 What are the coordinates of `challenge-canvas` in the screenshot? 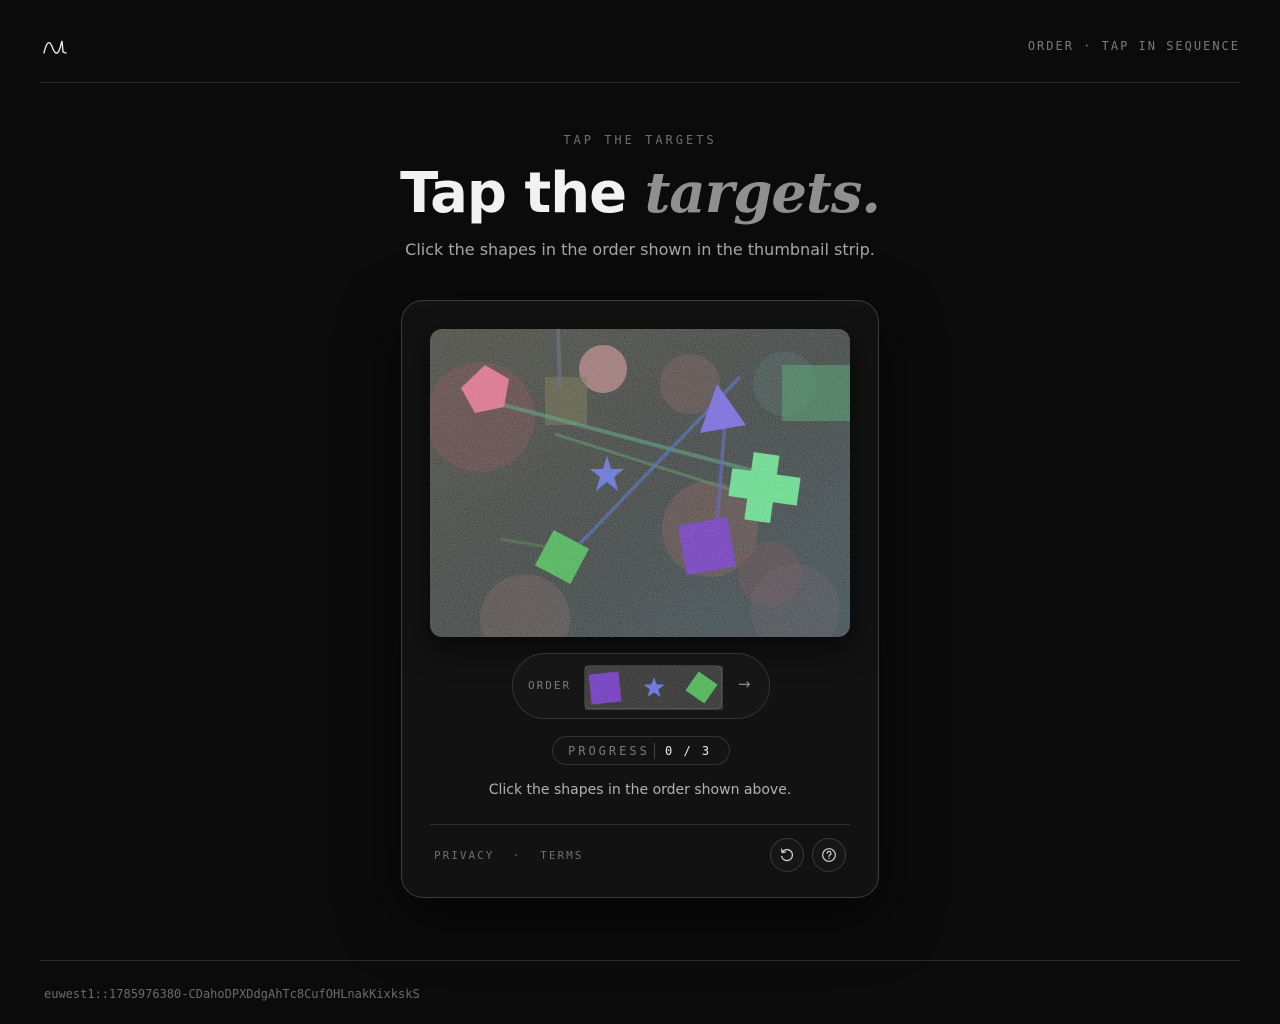 It's located at (640, 483).